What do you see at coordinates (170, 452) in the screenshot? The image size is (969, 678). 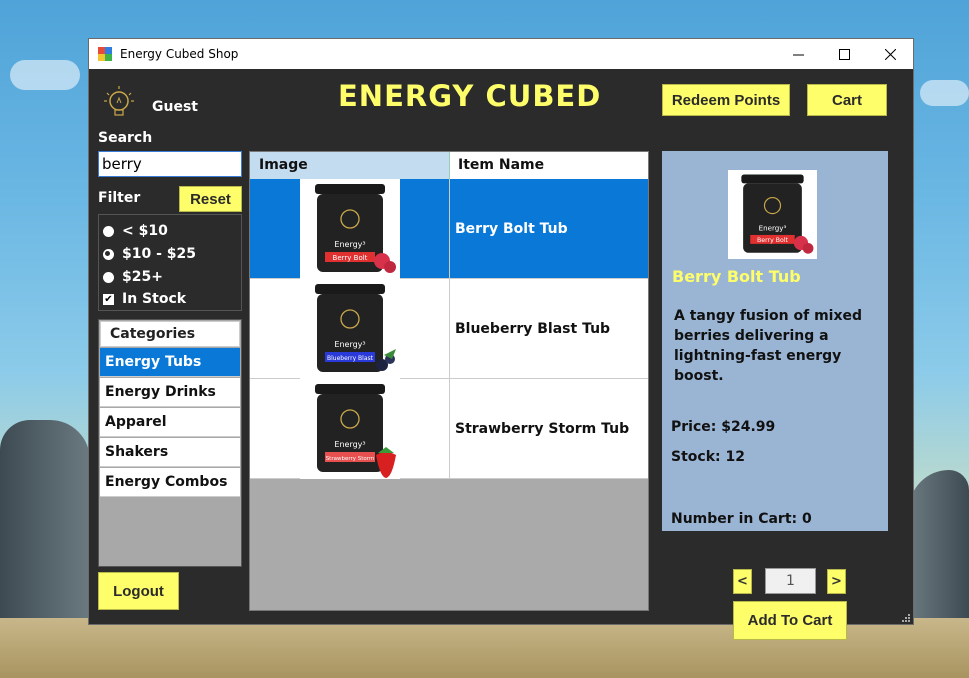 I see `category-shakers: Shakers` at bounding box center [170, 452].